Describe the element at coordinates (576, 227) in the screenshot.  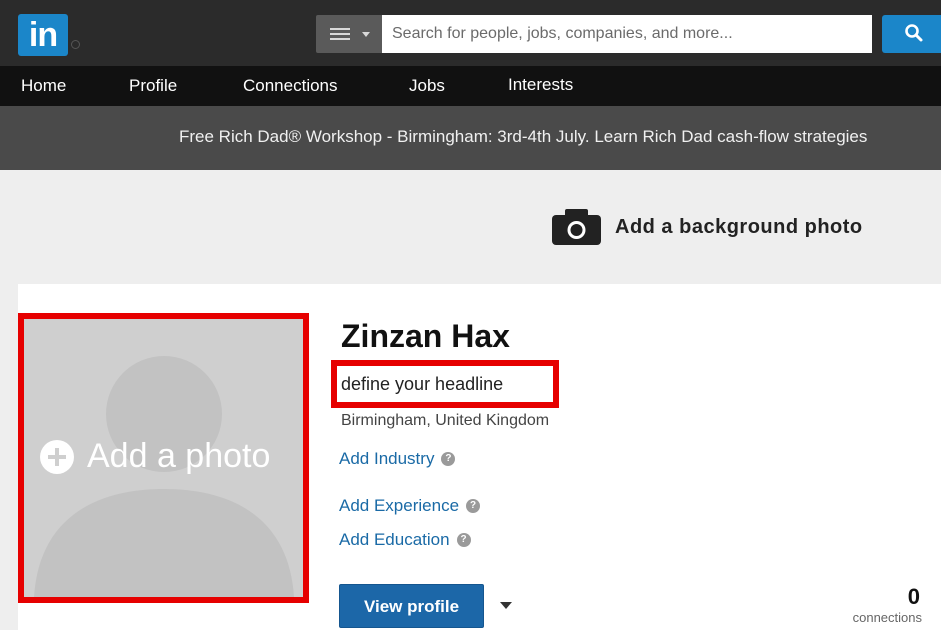
I see `camera-icon` at that location.